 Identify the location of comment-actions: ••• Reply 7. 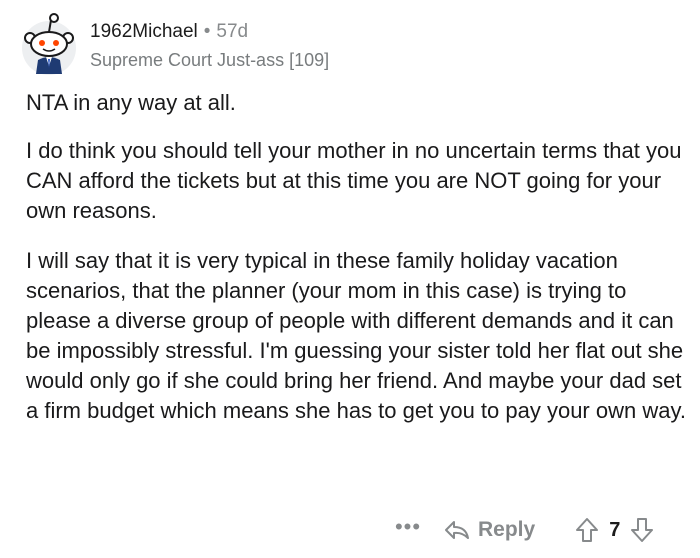
(535, 530).